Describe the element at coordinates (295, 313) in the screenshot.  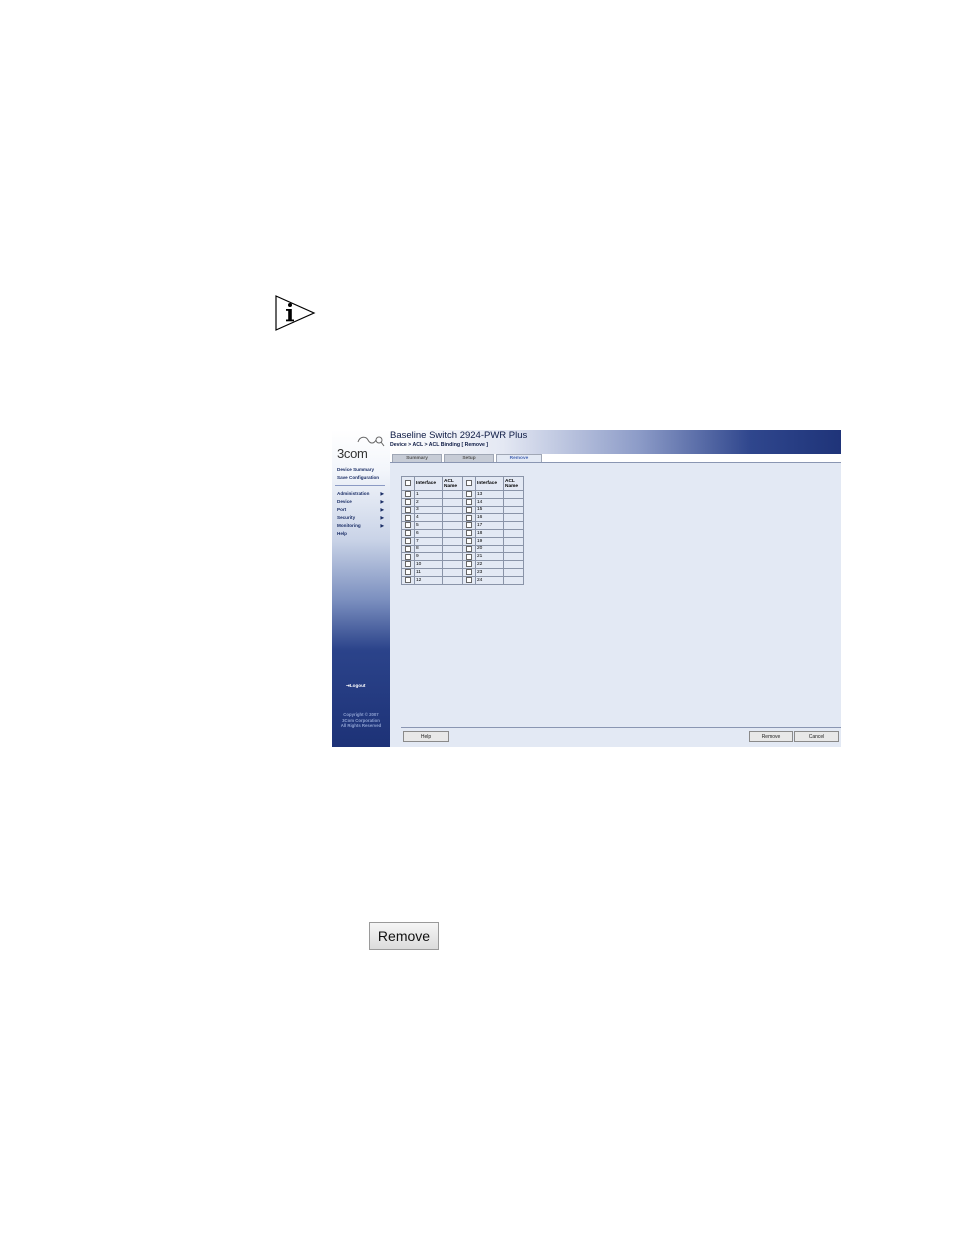
I see `info-note-icon` at that location.